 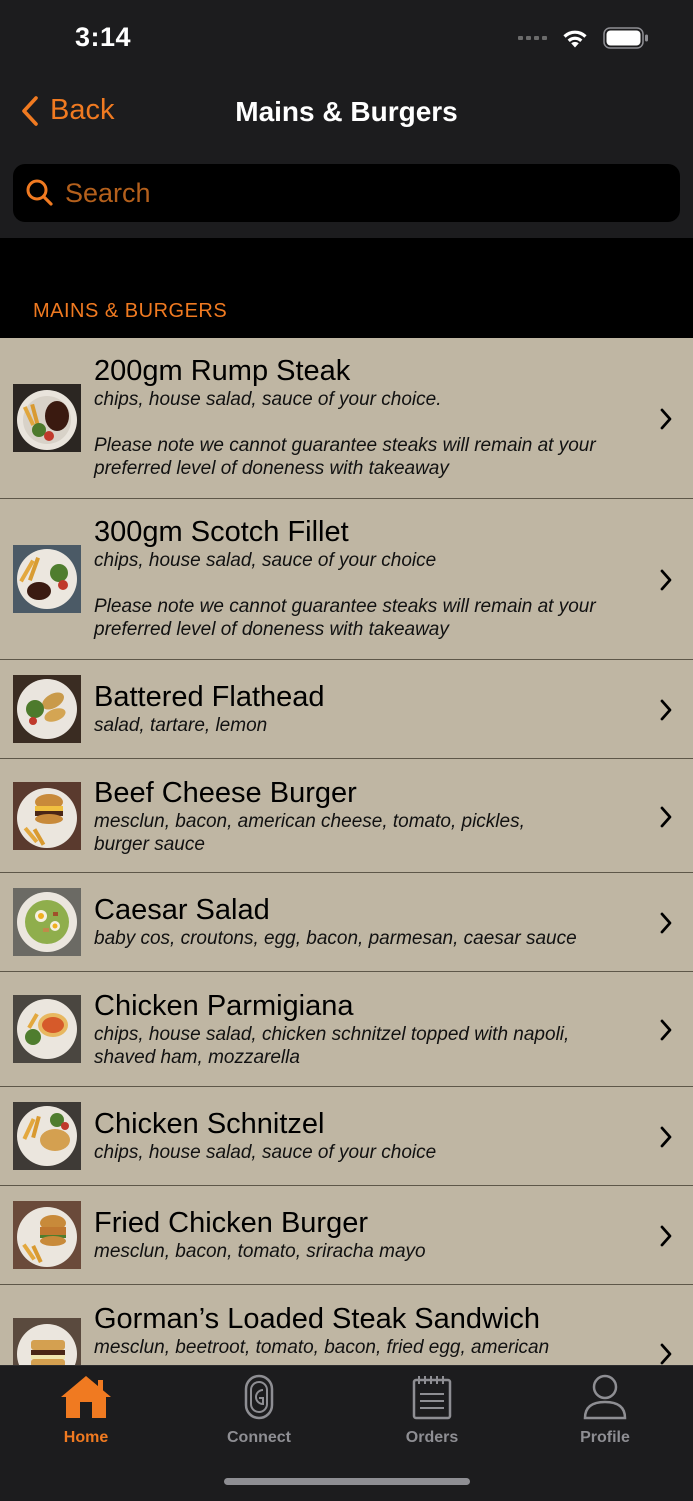 I want to click on status-time: 3:14, so click(x=103, y=37).